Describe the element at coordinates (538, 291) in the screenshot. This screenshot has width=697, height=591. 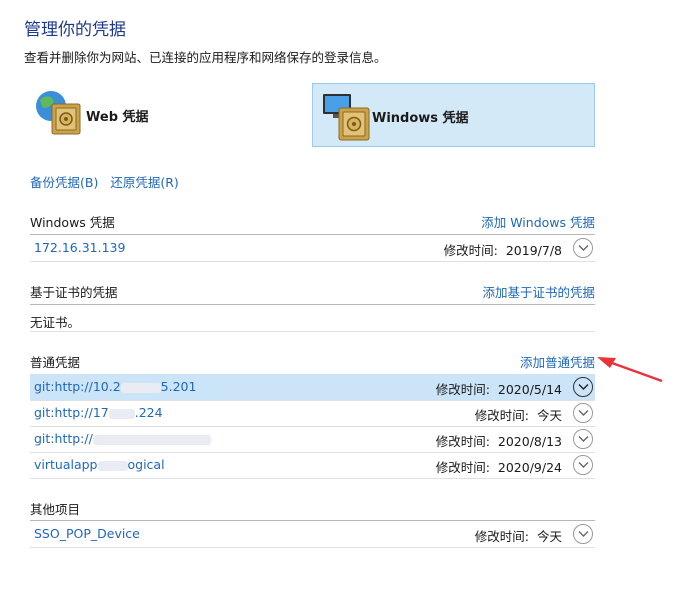
I see `add-certificate-credential-link: 添加基于证书的凭据` at that location.